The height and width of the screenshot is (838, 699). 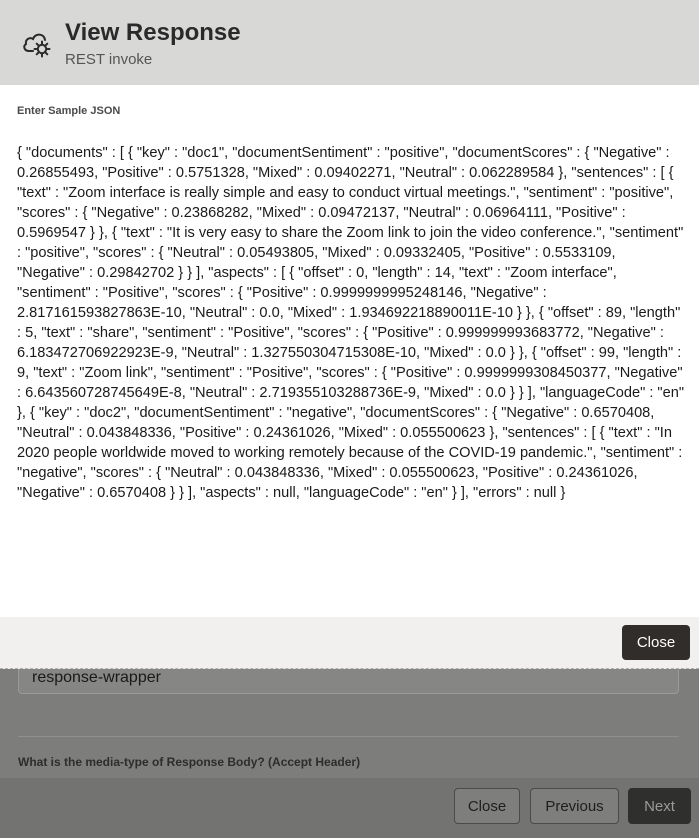 I want to click on wizard-next-button: Next, so click(x=659, y=806).